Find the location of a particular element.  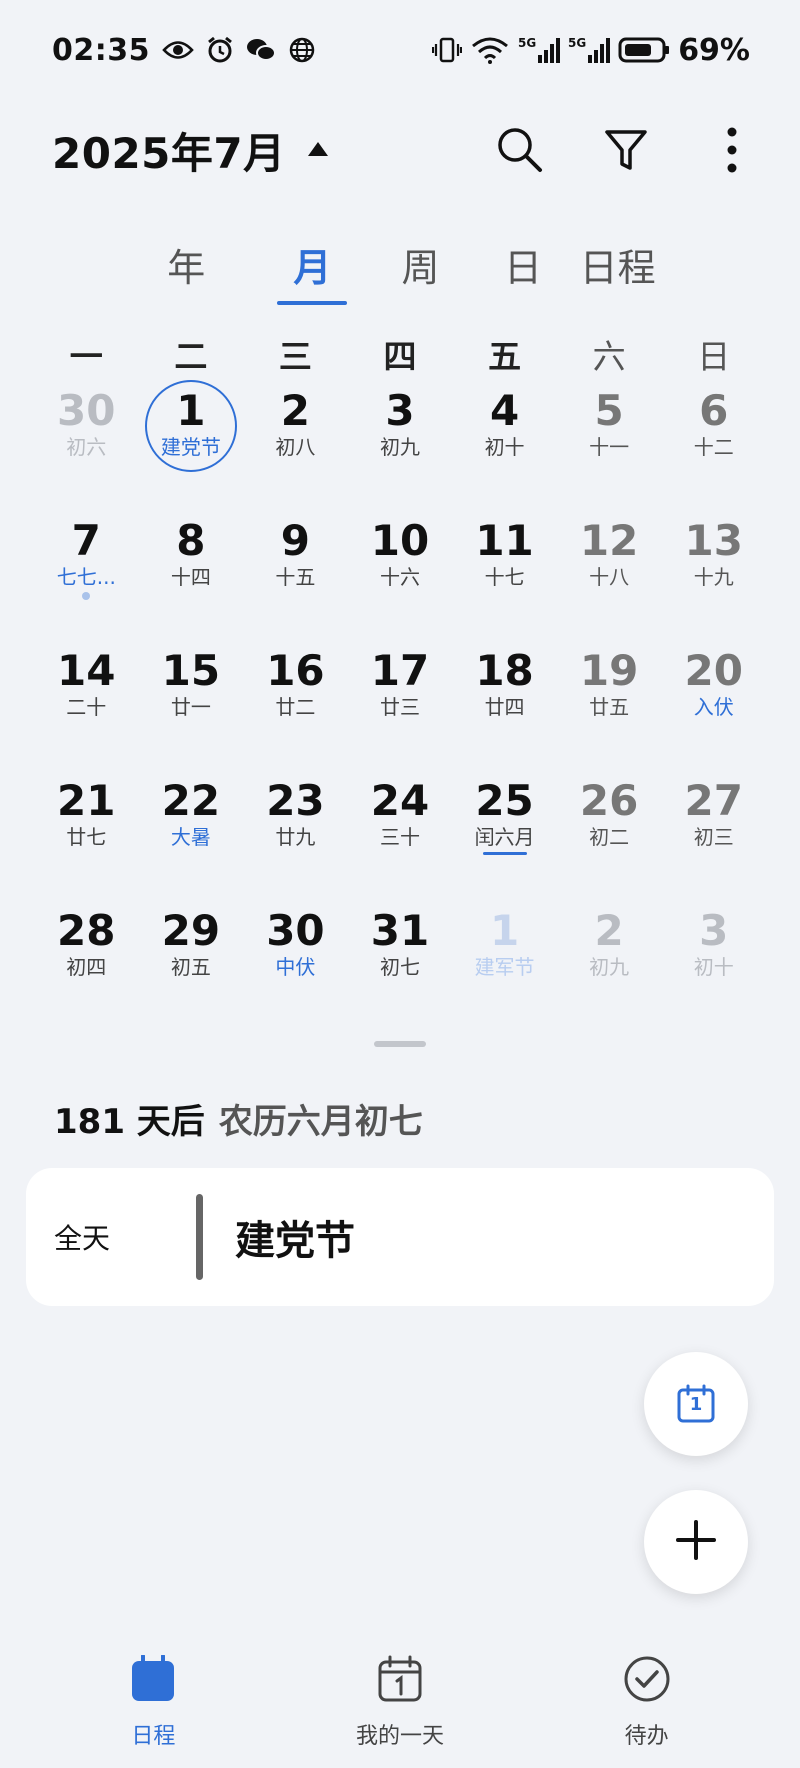

day-cell: 30 中伏 is located at coordinates (295, 967).